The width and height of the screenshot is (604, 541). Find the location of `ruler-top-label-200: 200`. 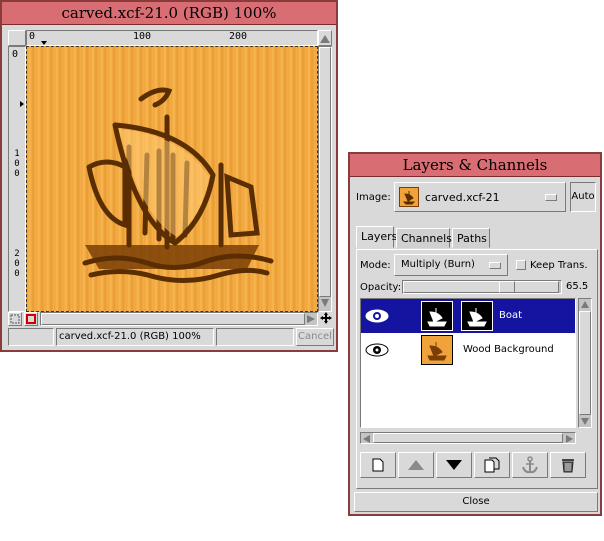

ruler-top-label-200: 200 is located at coordinates (238, 36).